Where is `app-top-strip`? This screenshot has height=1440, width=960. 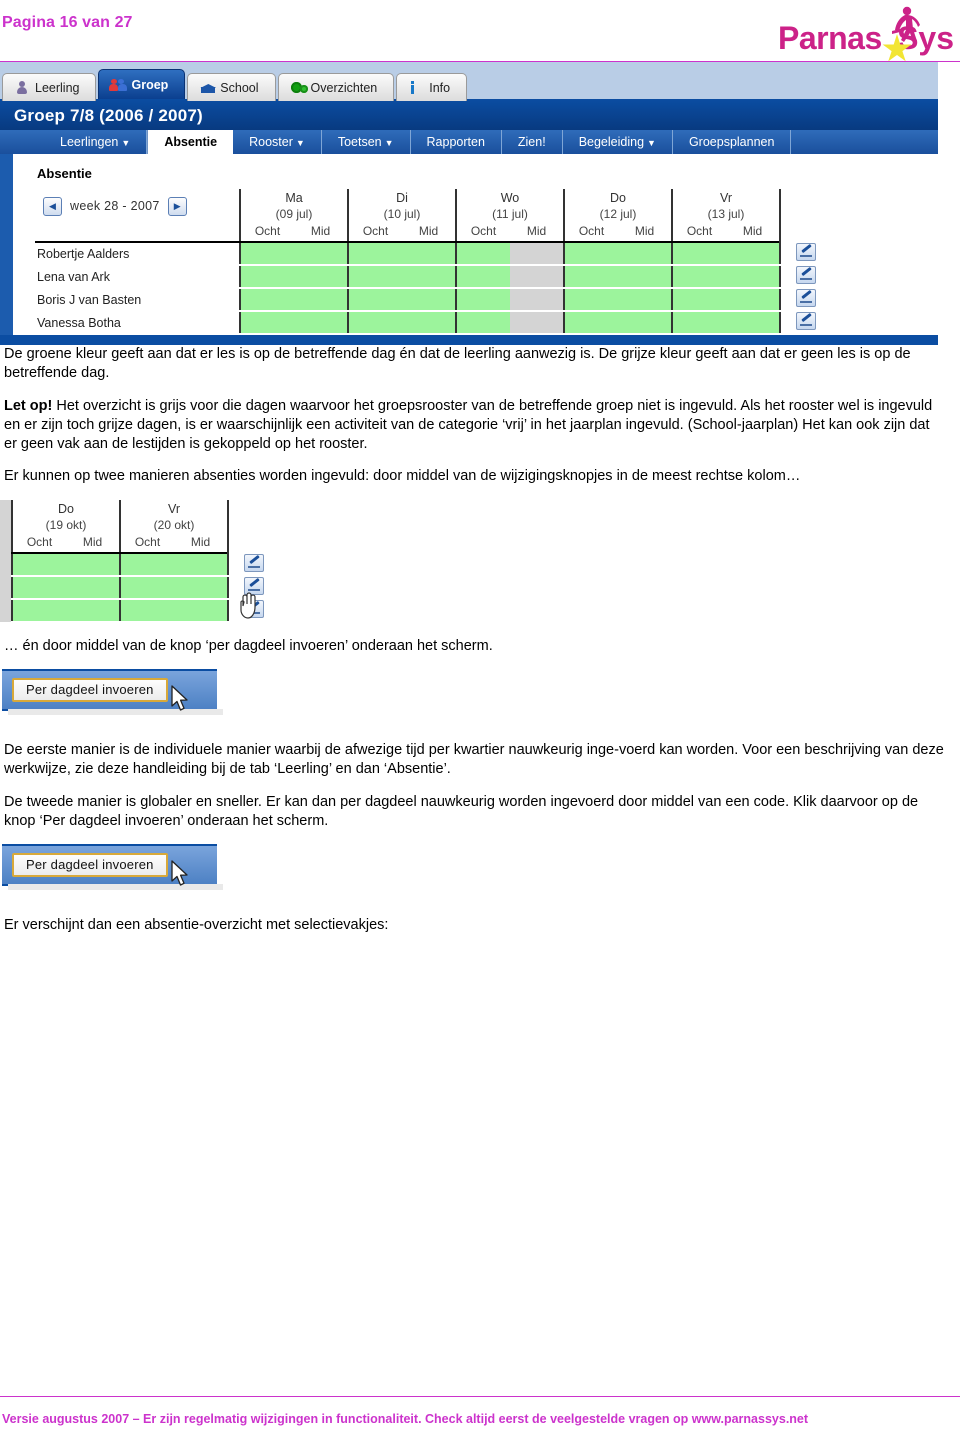
app-top-strip is located at coordinates (469, 65).